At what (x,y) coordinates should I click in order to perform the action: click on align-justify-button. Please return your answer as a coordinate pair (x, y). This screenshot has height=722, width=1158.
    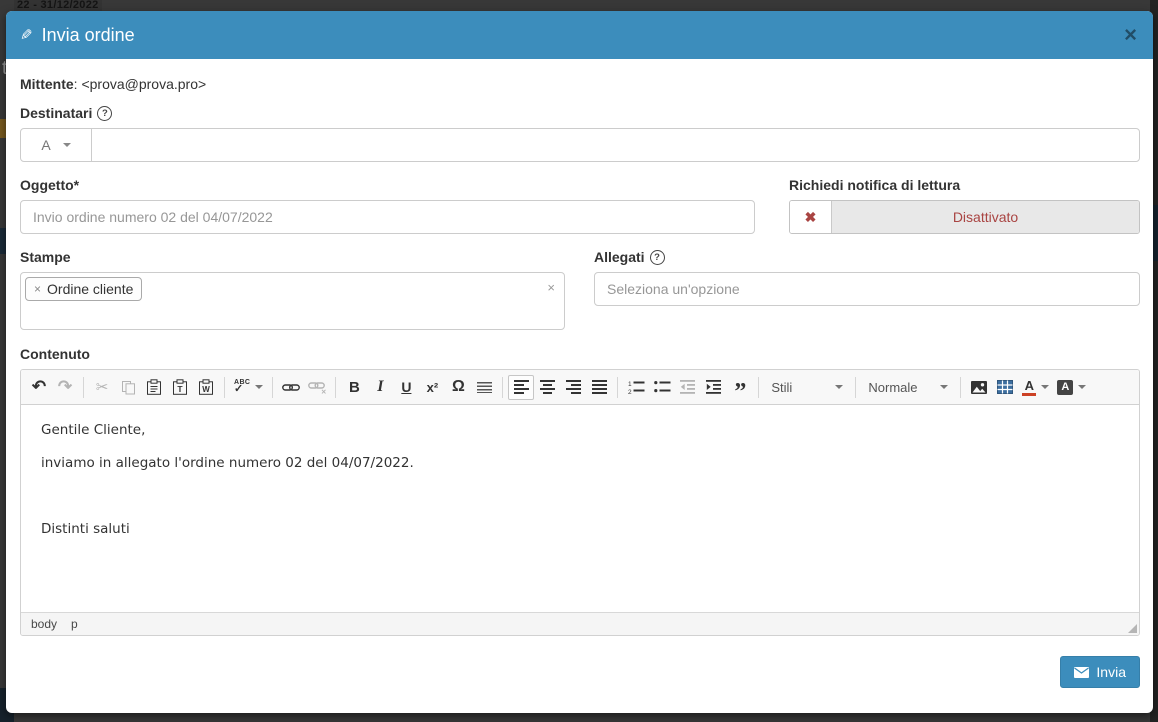
    Looking at the image, I should click on (599, 387).